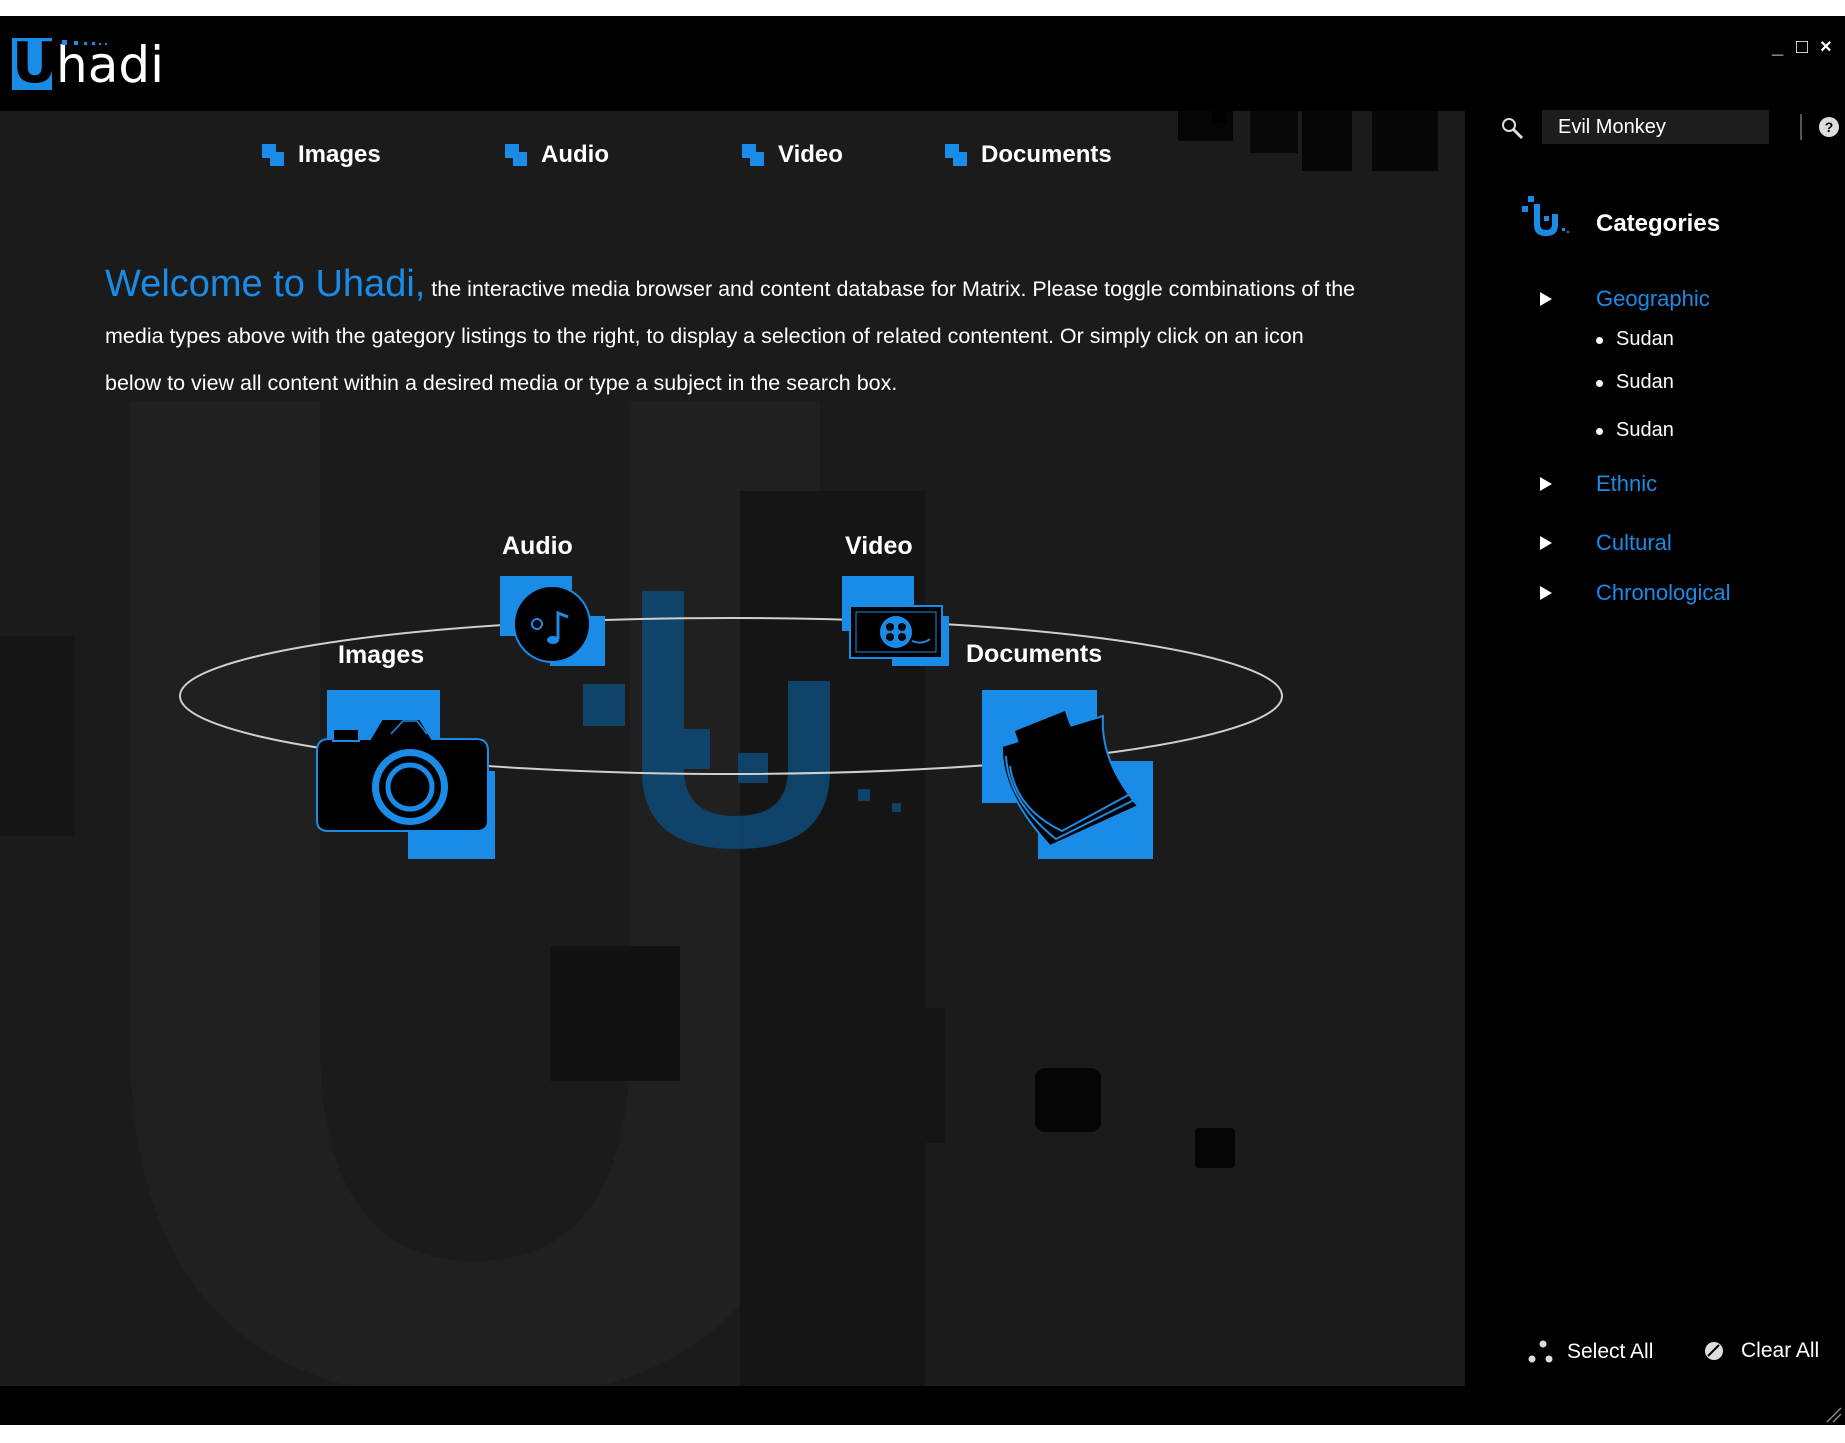 This screenshot has height=1443, width=1845. Describe the element at coordinates (879, 546) in the screenshot. I see `hub-label-video: Video` at that location.